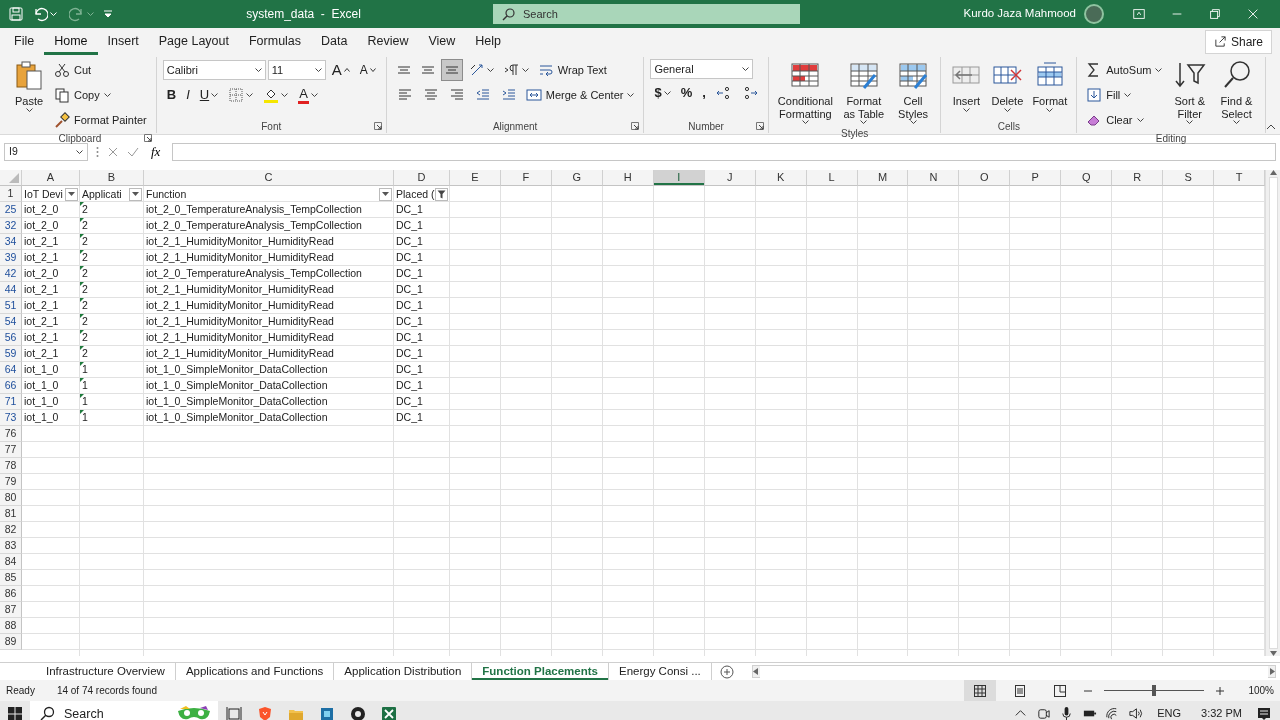 This screenshot has width=1280, height=720. What do you see at coordinates (1238, 41) in the screenshot?
I see `share-button: Share` at bounding box center [1238, 41].